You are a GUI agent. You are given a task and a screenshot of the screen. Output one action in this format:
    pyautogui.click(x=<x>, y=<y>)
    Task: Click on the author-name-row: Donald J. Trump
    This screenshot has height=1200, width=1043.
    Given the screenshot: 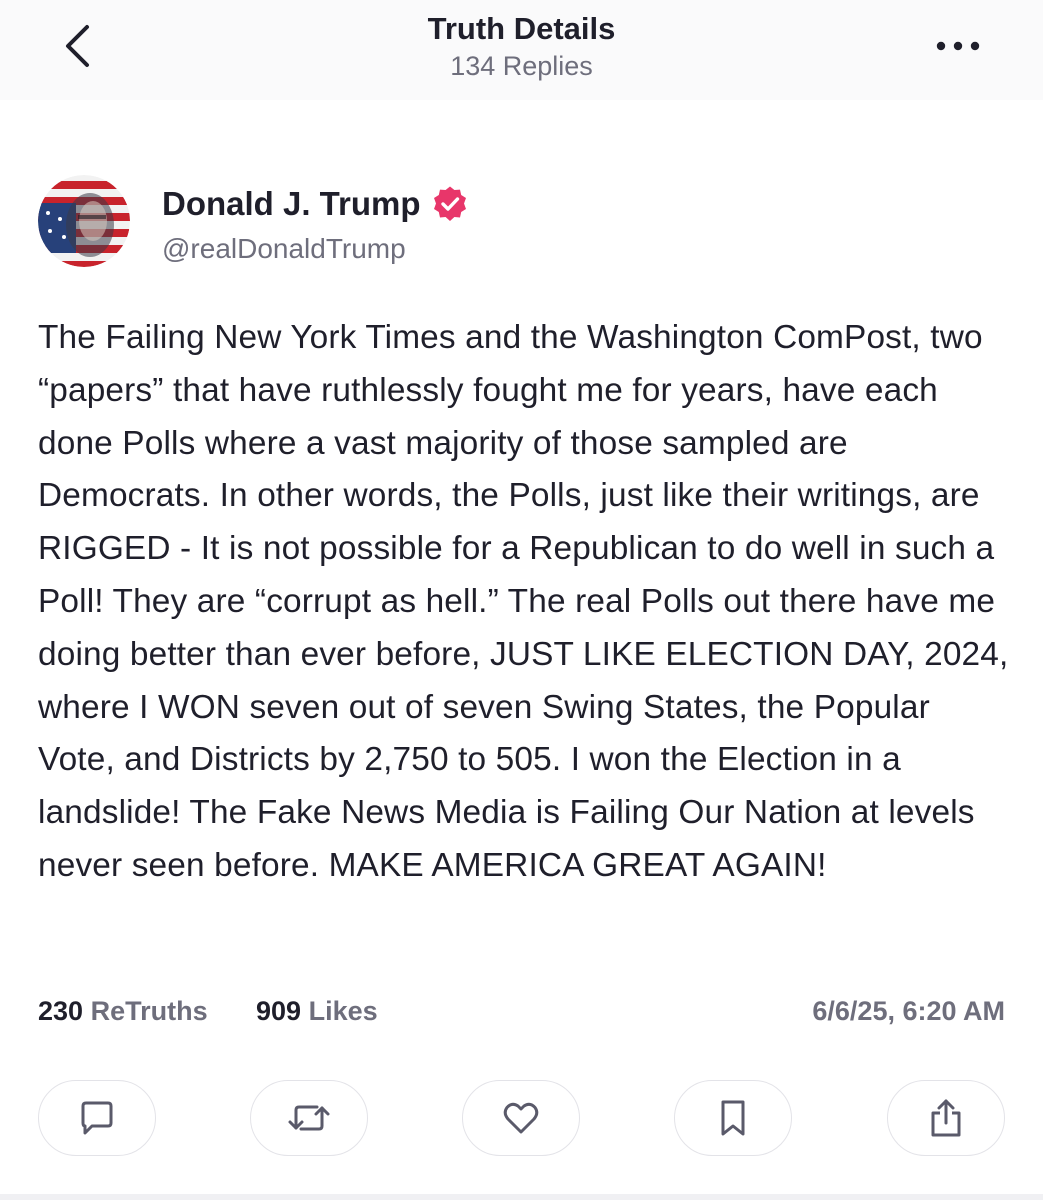 What is the action you would take?
    pyautogui.click(x=315, y=204)
    